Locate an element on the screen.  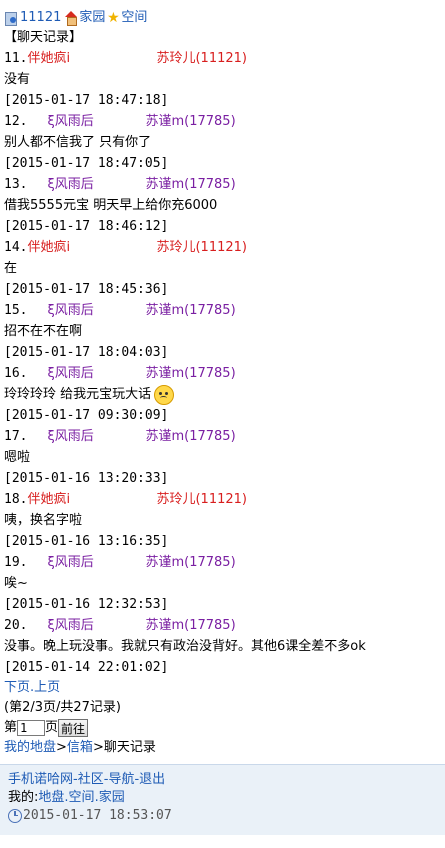
message-number: 13. is located at coordinates (16, 184).